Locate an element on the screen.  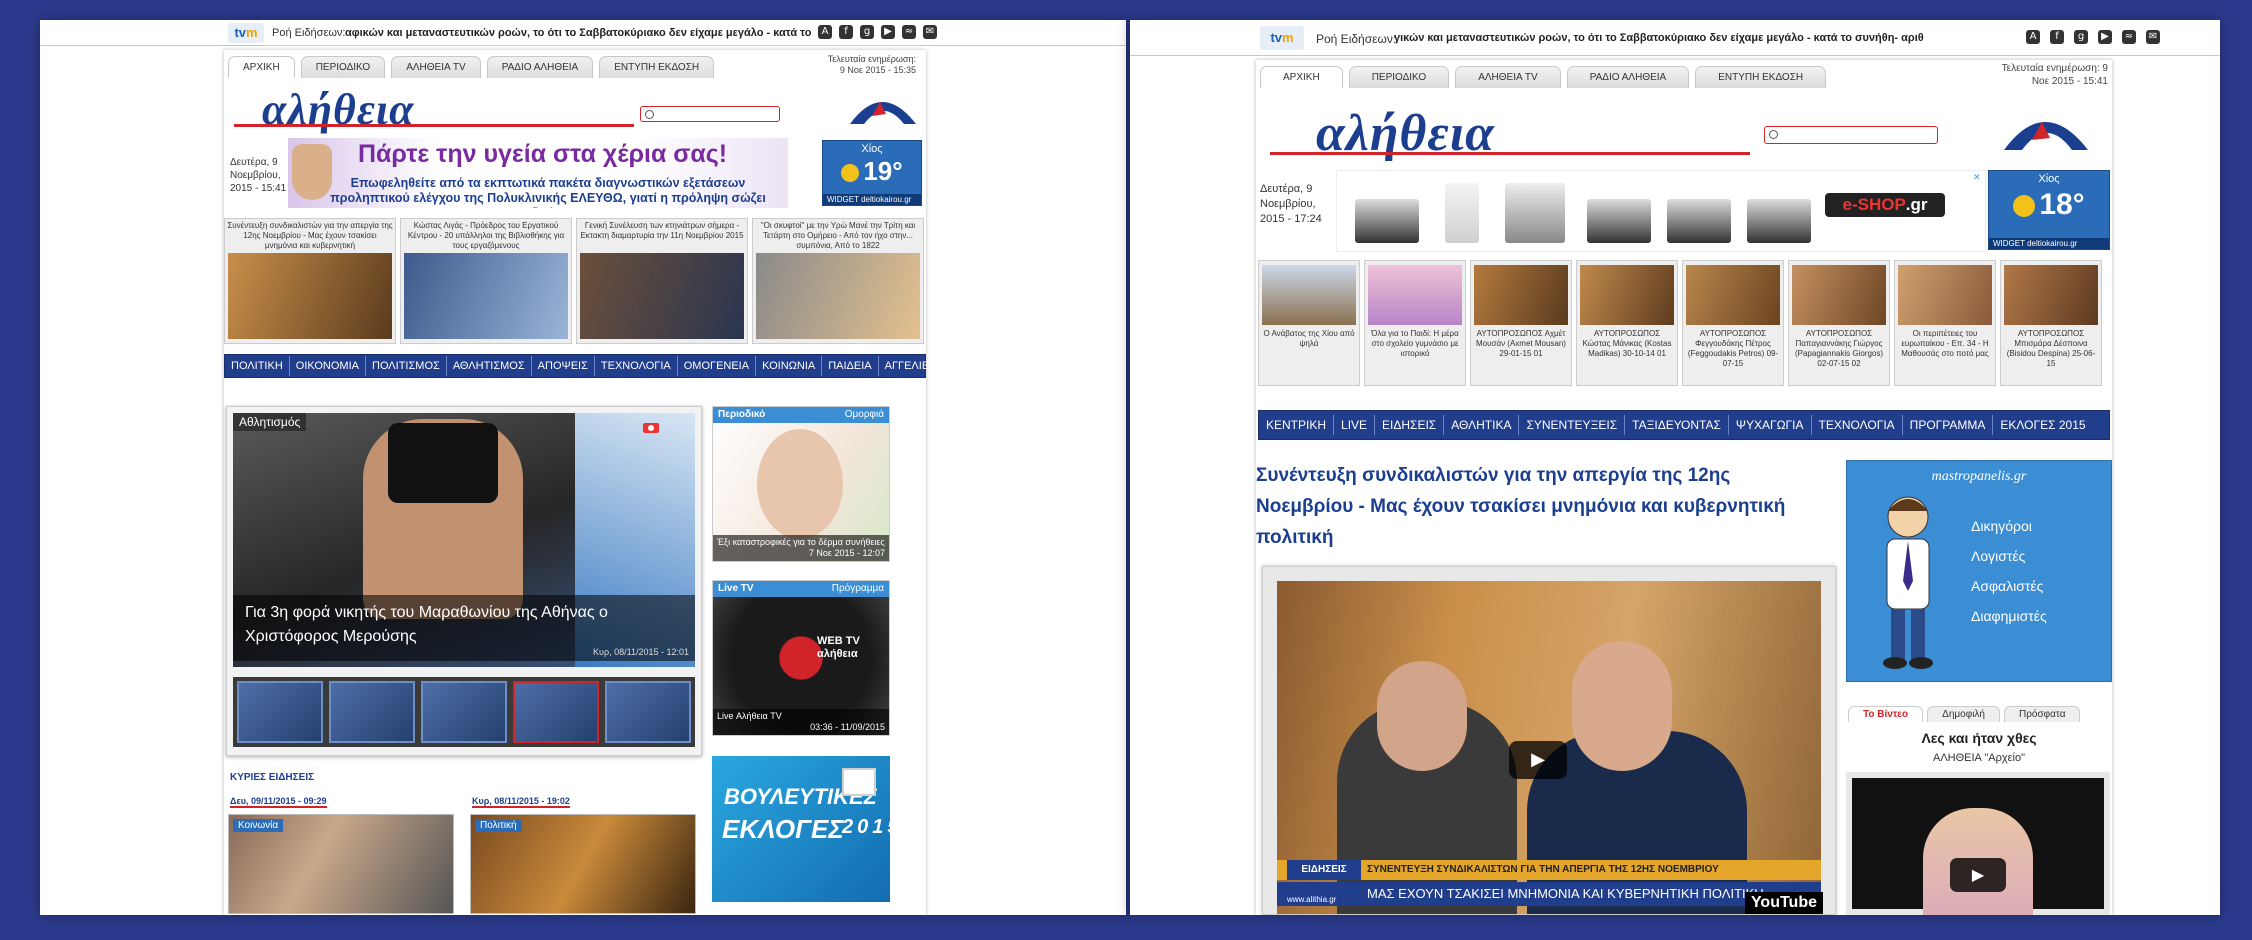
news-card-tag: Κοινωνία is located at coordinates (258, 825).